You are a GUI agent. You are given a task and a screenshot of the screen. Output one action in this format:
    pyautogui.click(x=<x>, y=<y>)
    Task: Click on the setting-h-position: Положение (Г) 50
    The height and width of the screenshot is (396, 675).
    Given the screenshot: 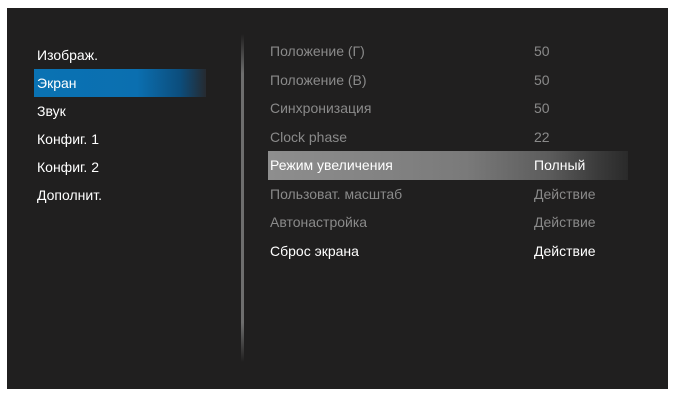 What is the action you would take?
    pyautogui.click(x=448, y=51)
    